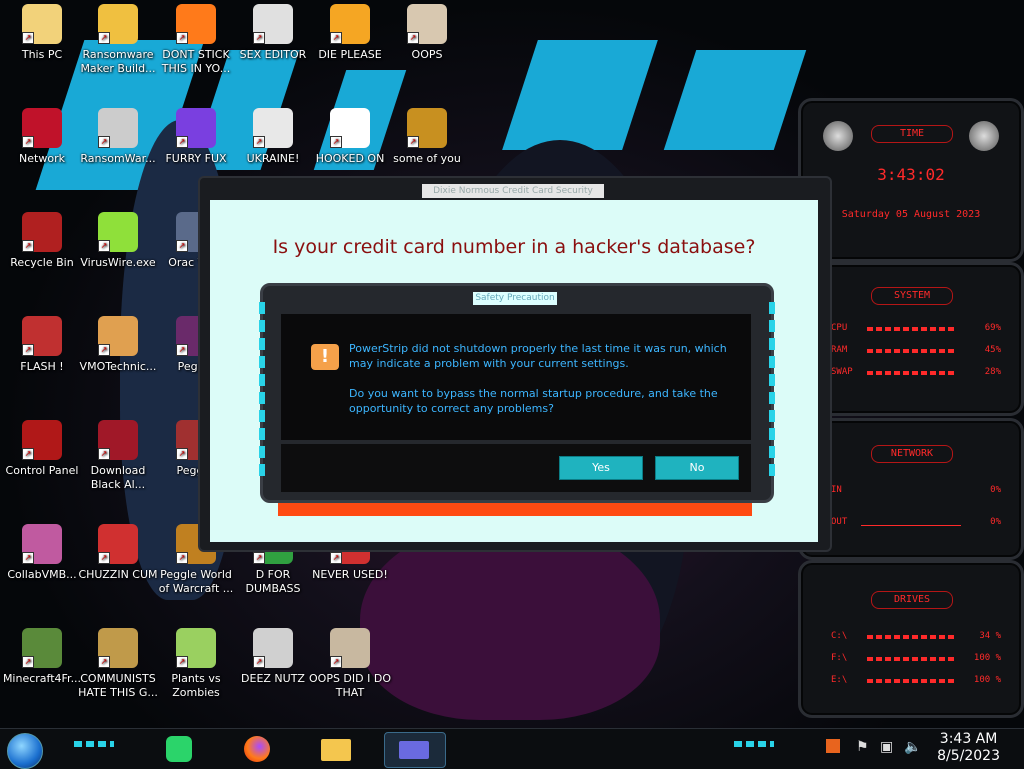 This screenshot has width=1024, height=769. Describe the element at coordinates (42, 33) in the screenshot. I see `desktop-icon: ↗ This PC` at that location.